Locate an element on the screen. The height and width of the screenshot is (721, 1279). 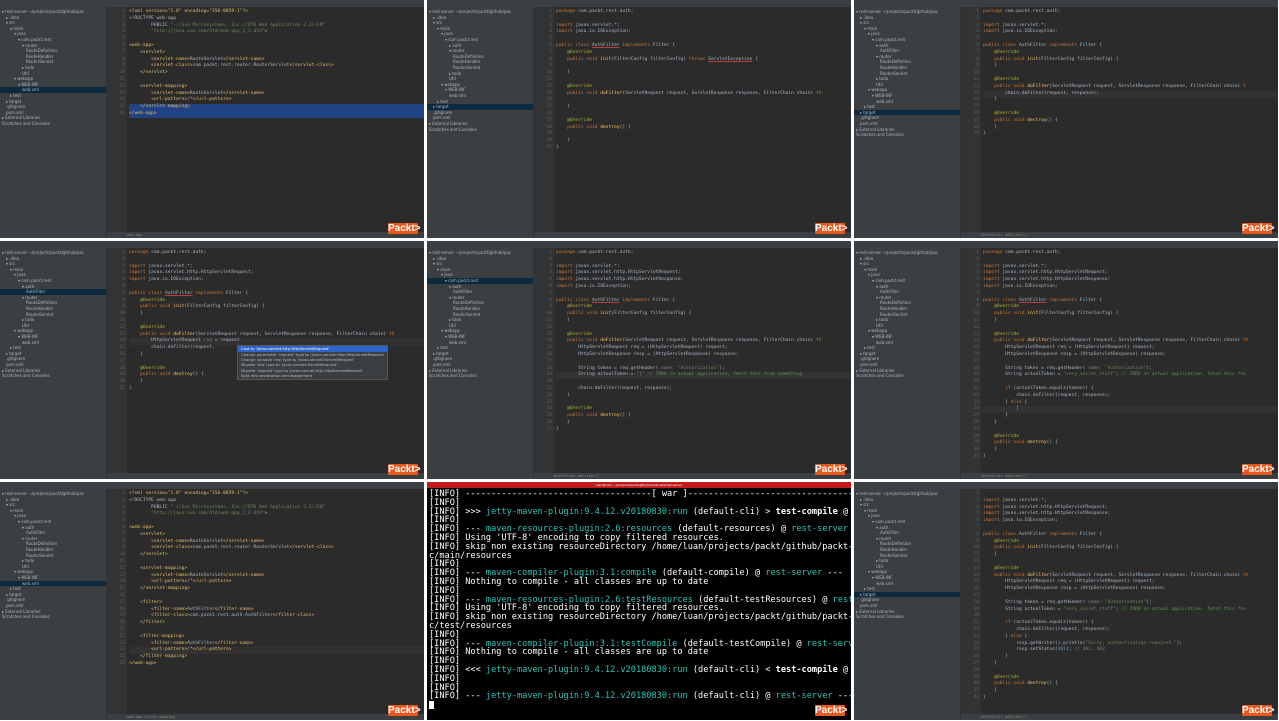
code-line: package com.packt.rest.auth; is located at coordinates (1021, 12).